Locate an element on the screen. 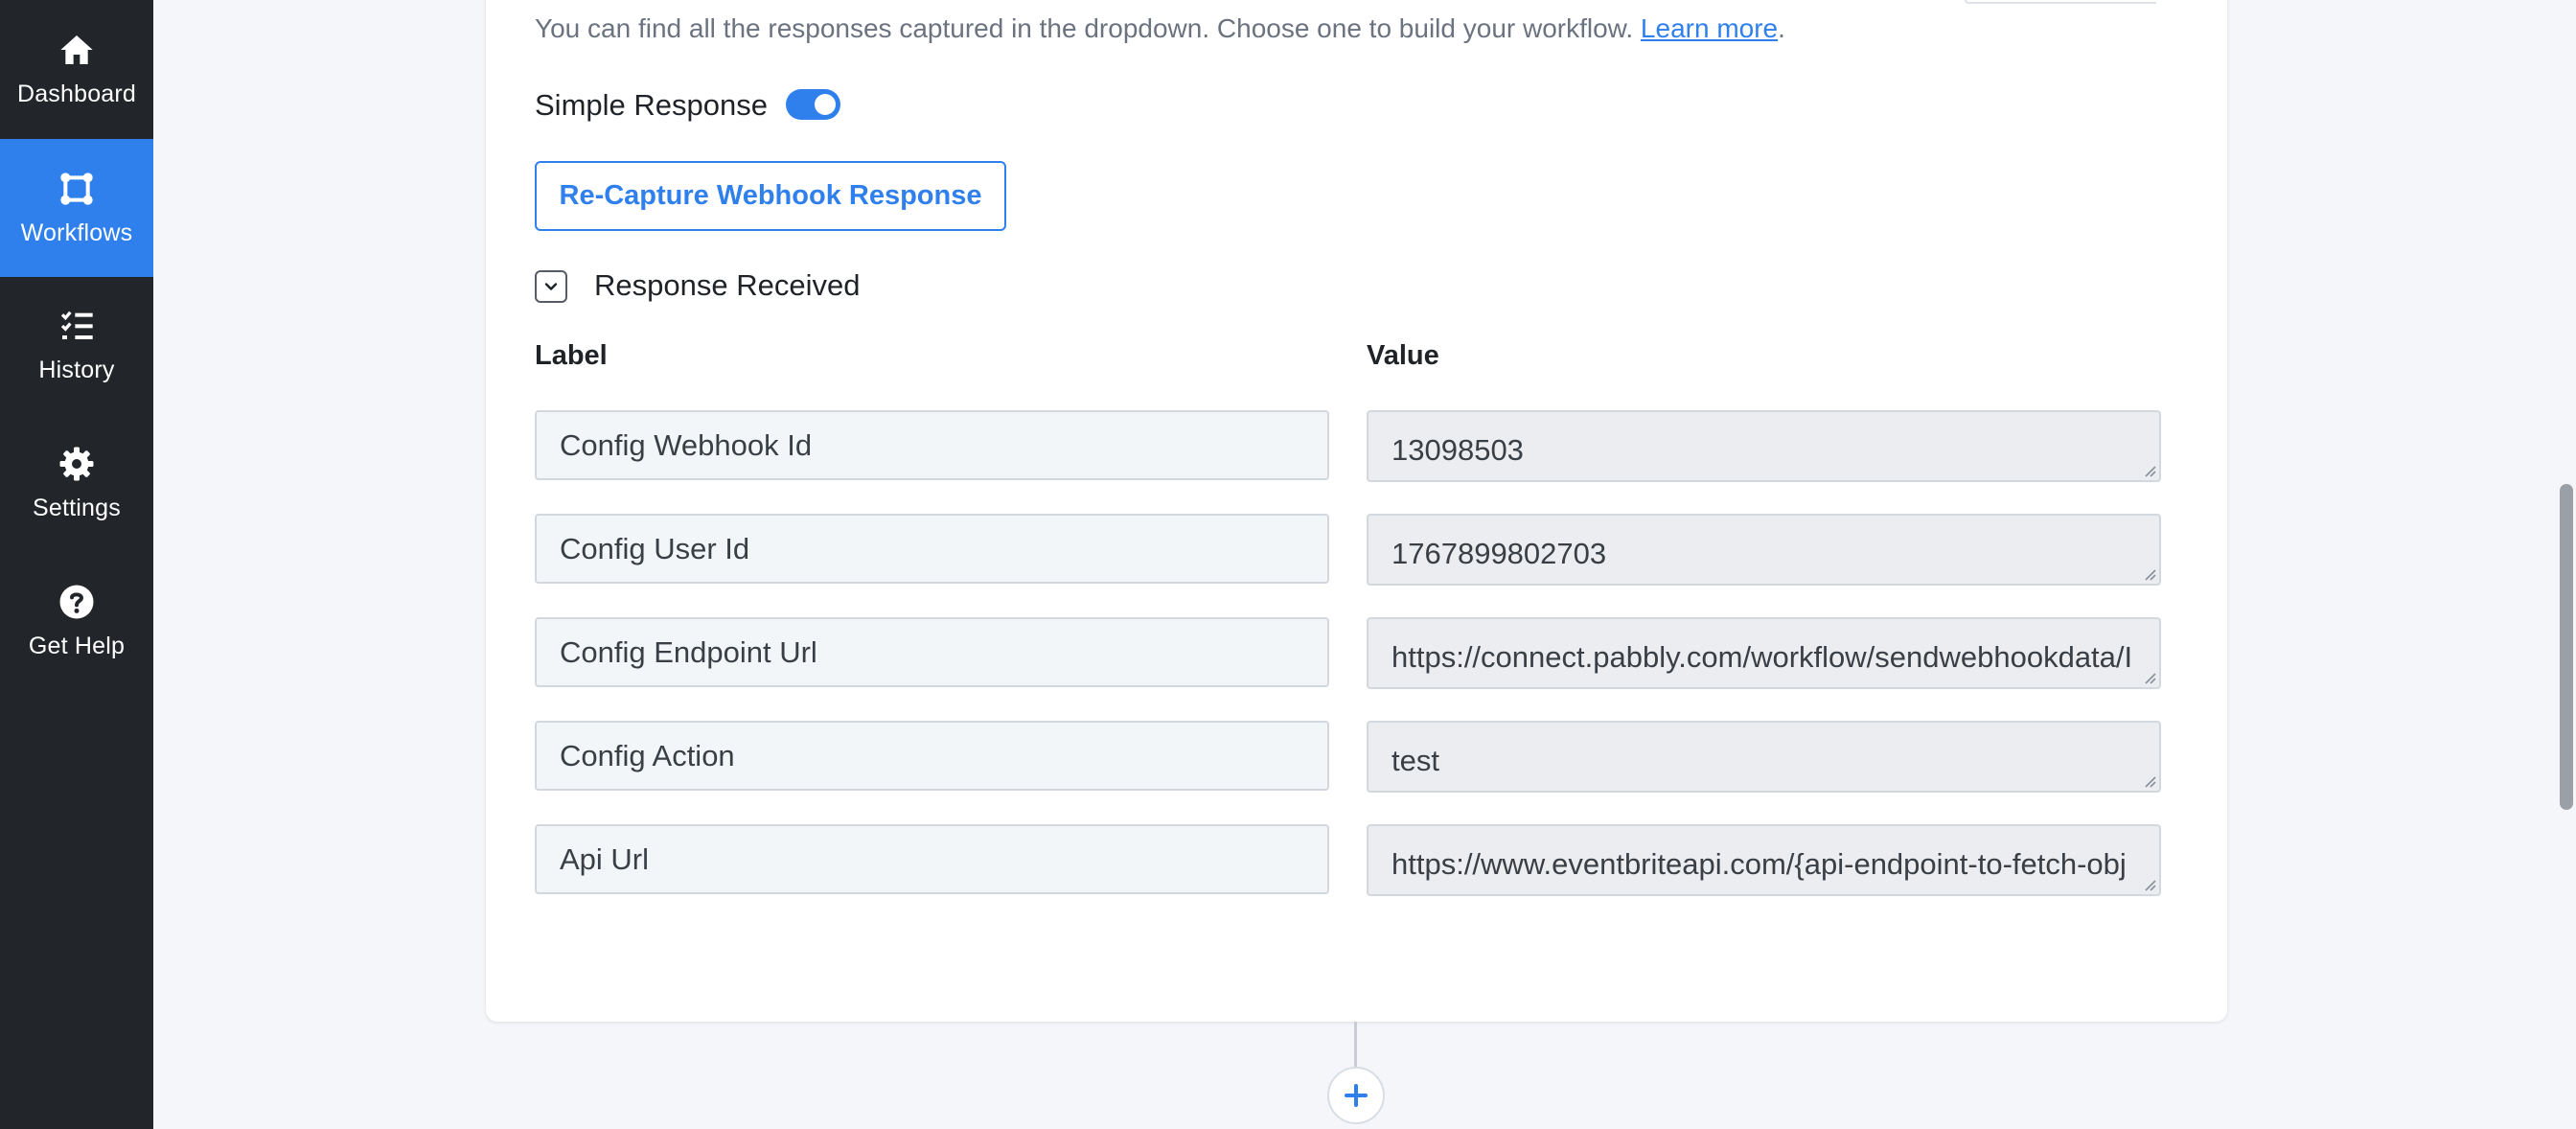 The height and width of the screenshot is (1129, 2576). sidebar-item-dashboard: Dashboard is located at coordinates (76, 69).